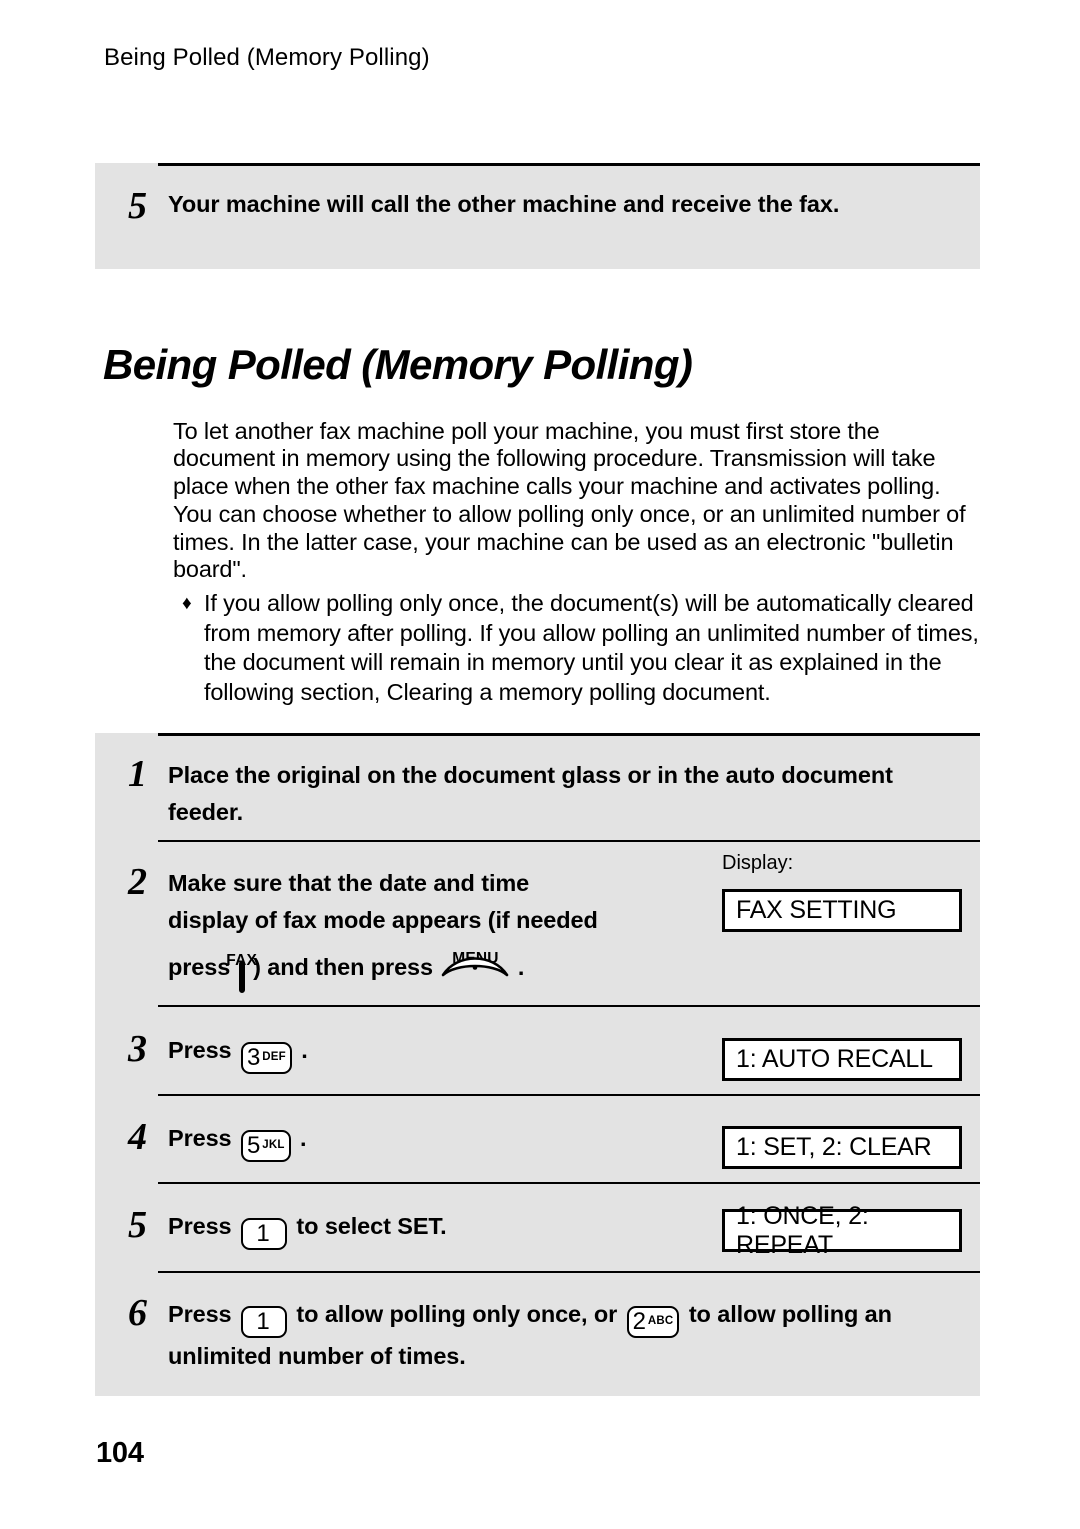  What do you see at coordinates (137, 882) in the screenshot?
I see `step-number: 2` at bounding box center [137, 882].